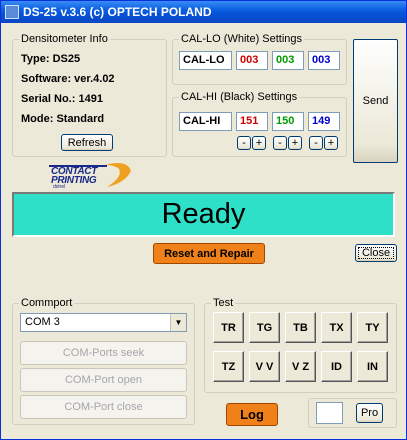 The height and width of the screenshot is (440, 407). I want to click on red-minus-button: -, so click(244, 143).